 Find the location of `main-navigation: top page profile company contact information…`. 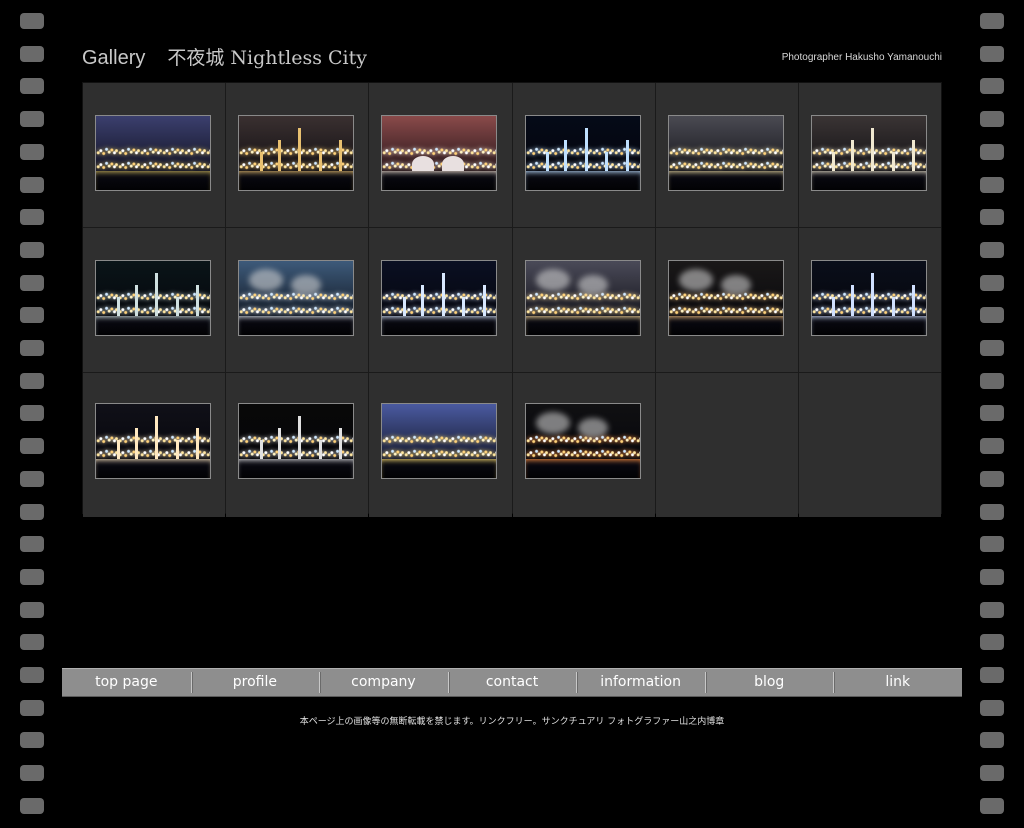

main-navigation: top page profile company contact information… is located at coordinates (512, 682).